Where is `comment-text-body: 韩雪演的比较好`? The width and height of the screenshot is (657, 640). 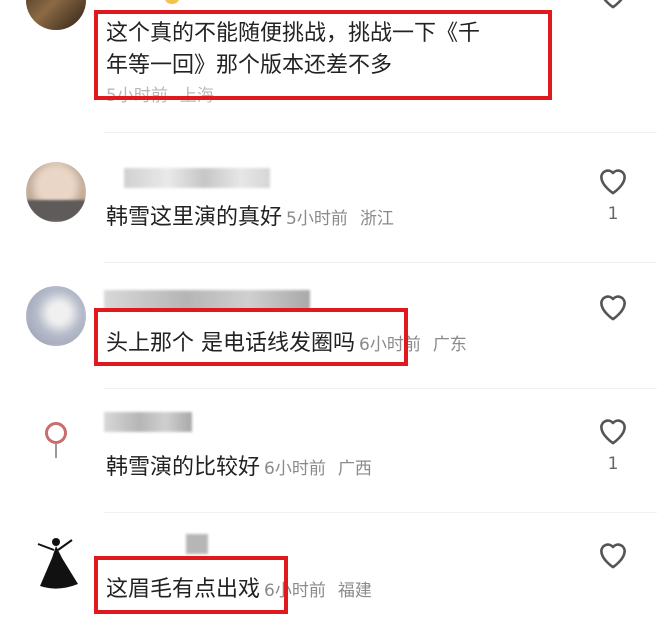
comment-text-body: 韩雪演的比较好 is located at coordinates (183, 467).